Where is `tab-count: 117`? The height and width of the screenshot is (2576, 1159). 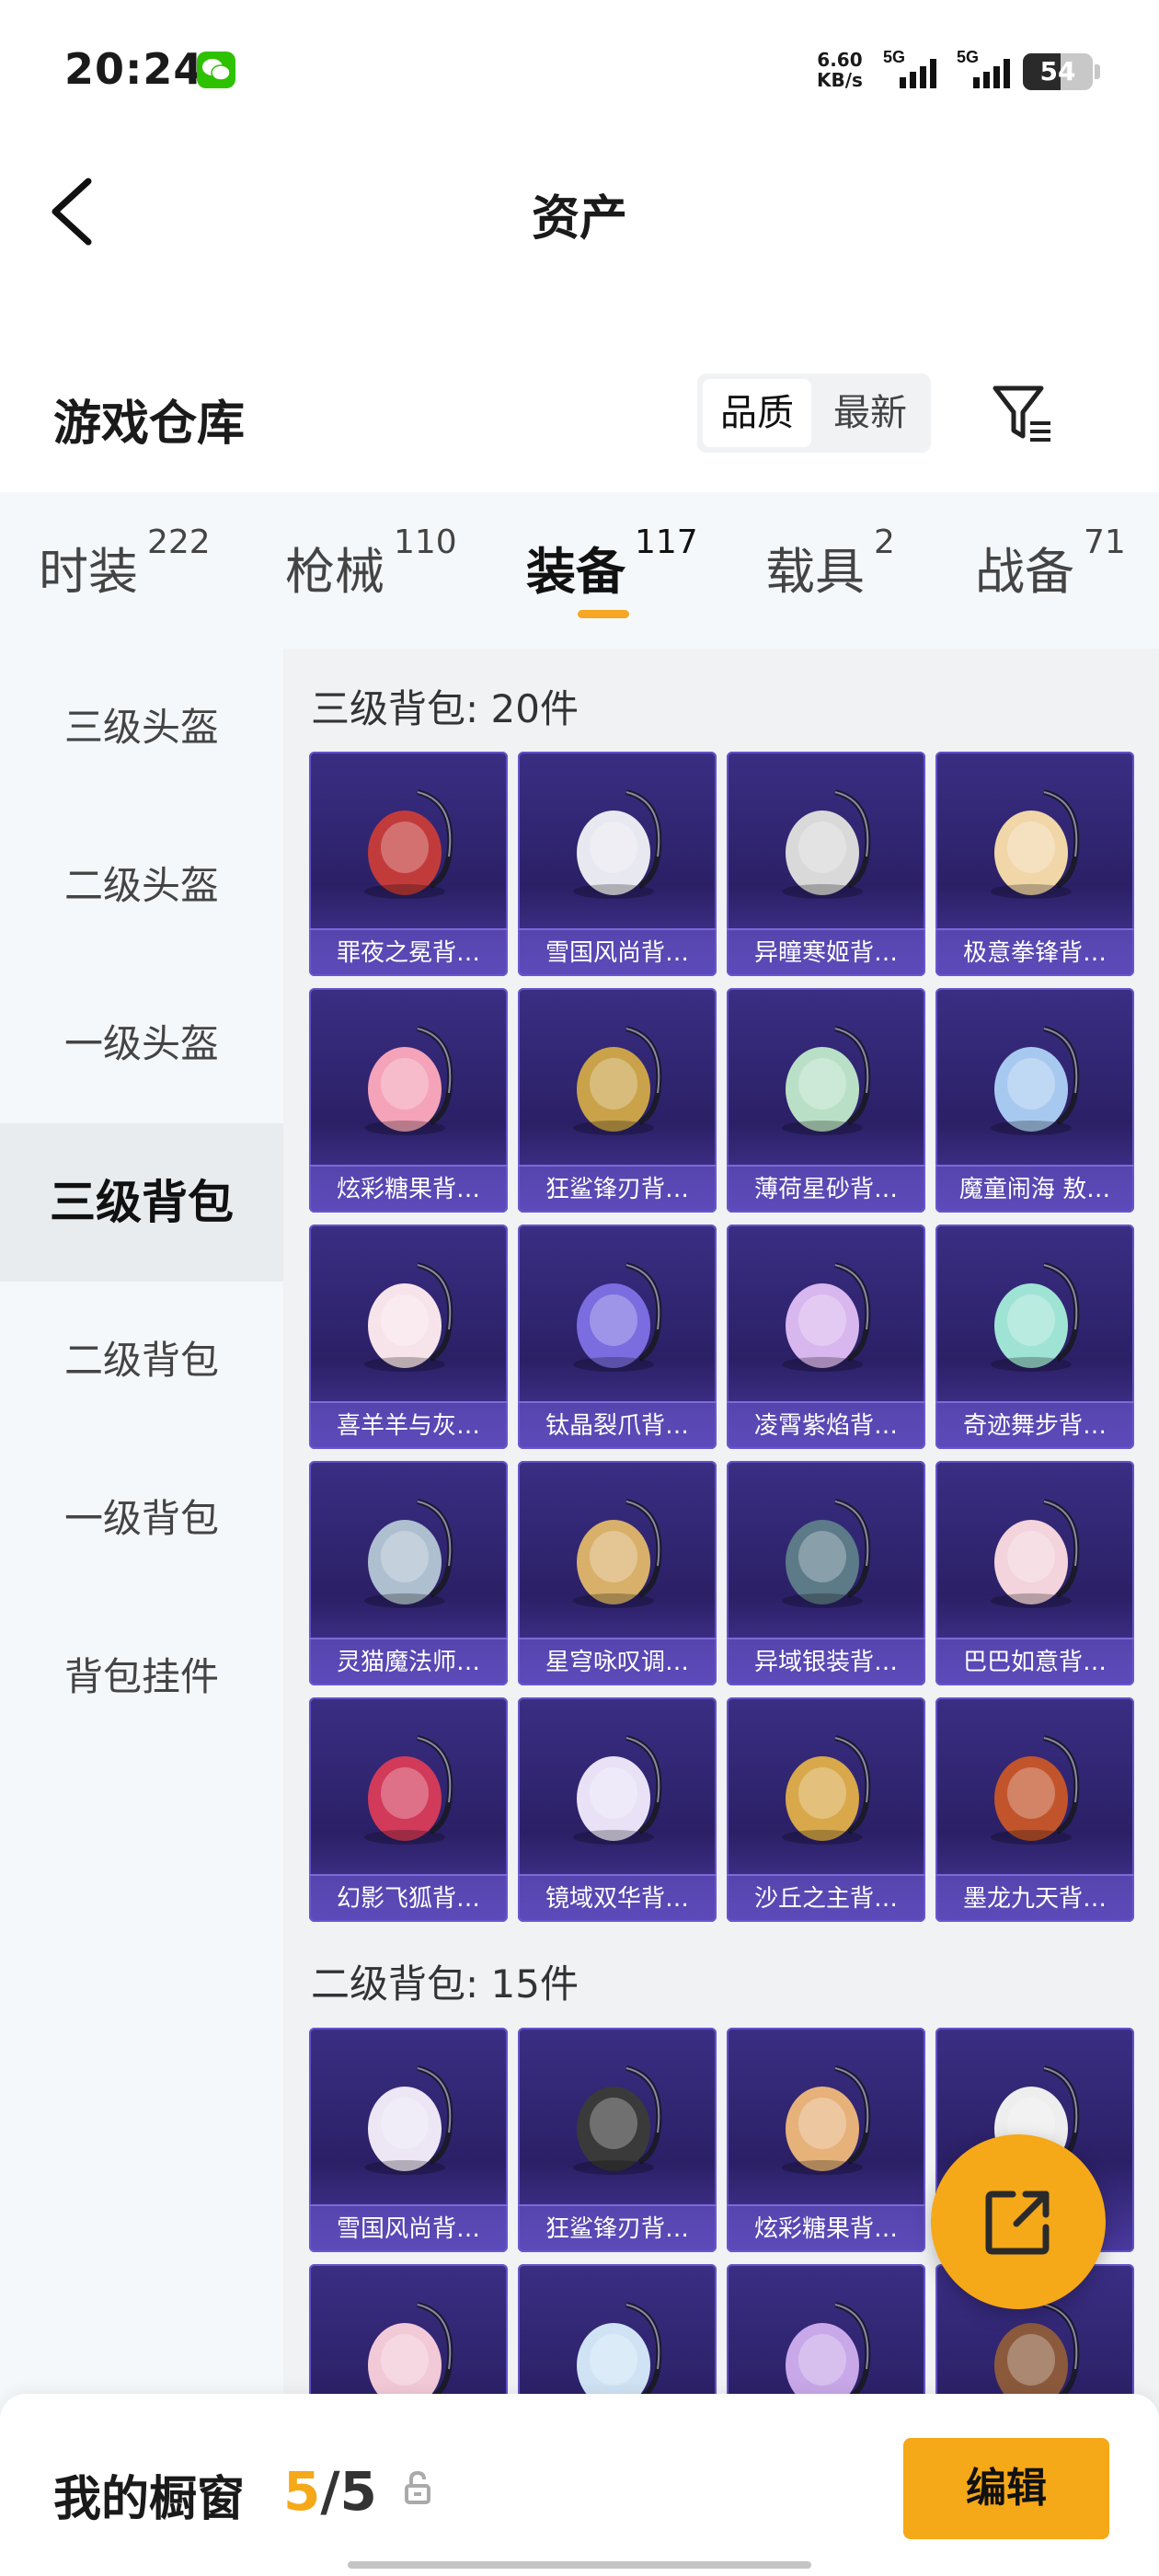
tab-count: 117 is located at coordinates (666, 542).